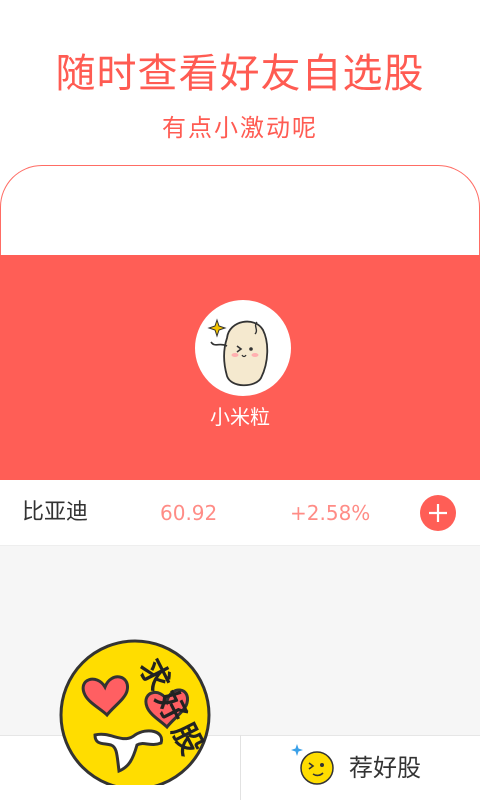  Describe the element at coordinates (189, 513) in the screenshot. I see `stock-price: 60.92` at that location.